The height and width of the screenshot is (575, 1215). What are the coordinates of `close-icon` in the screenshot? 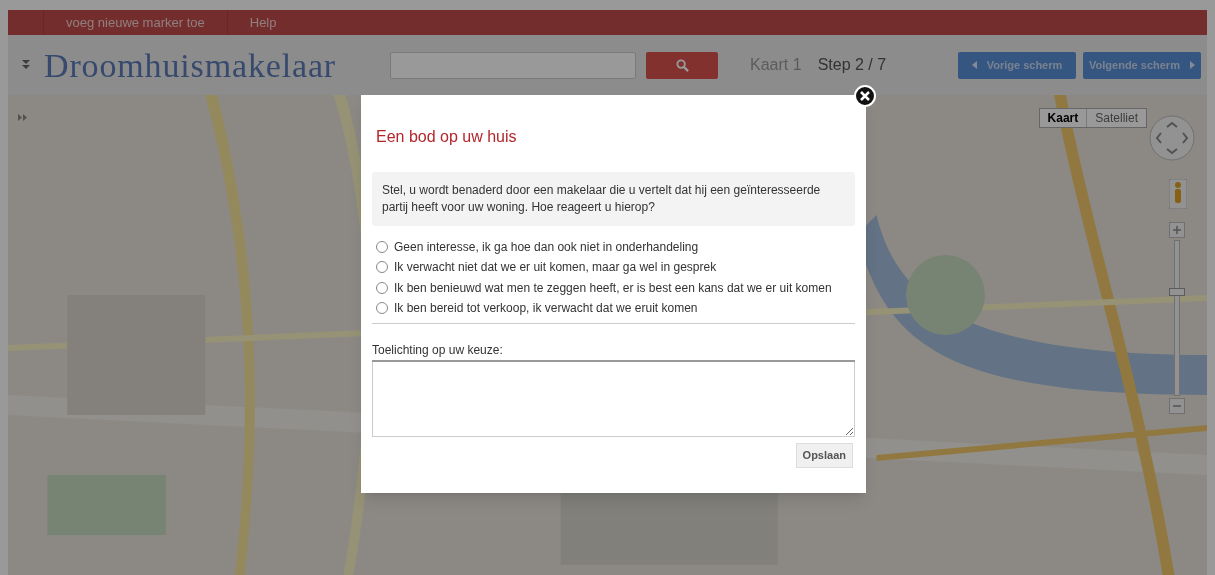 It's located at (865, 96).